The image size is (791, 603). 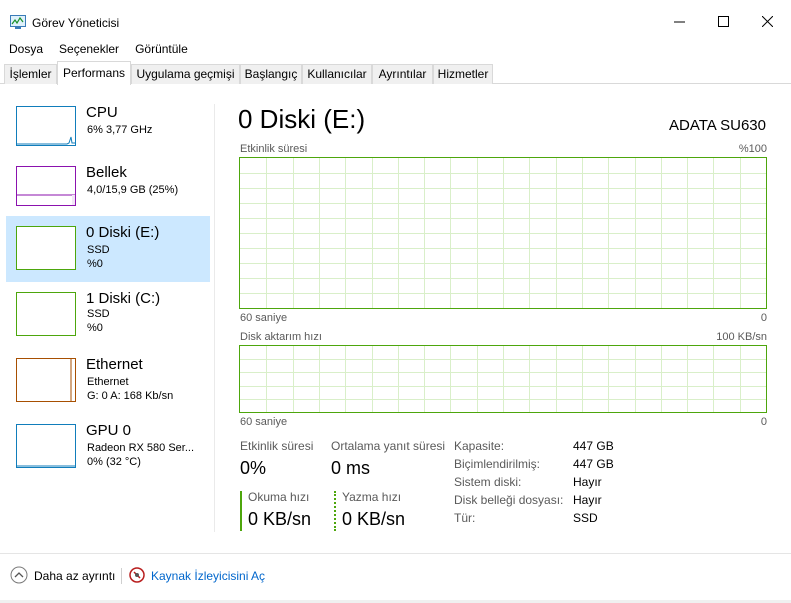 What do you see at coordinates (102, 112) in the screenshot?
I see `resource-name: CPU` at bounding box center [102, 112].